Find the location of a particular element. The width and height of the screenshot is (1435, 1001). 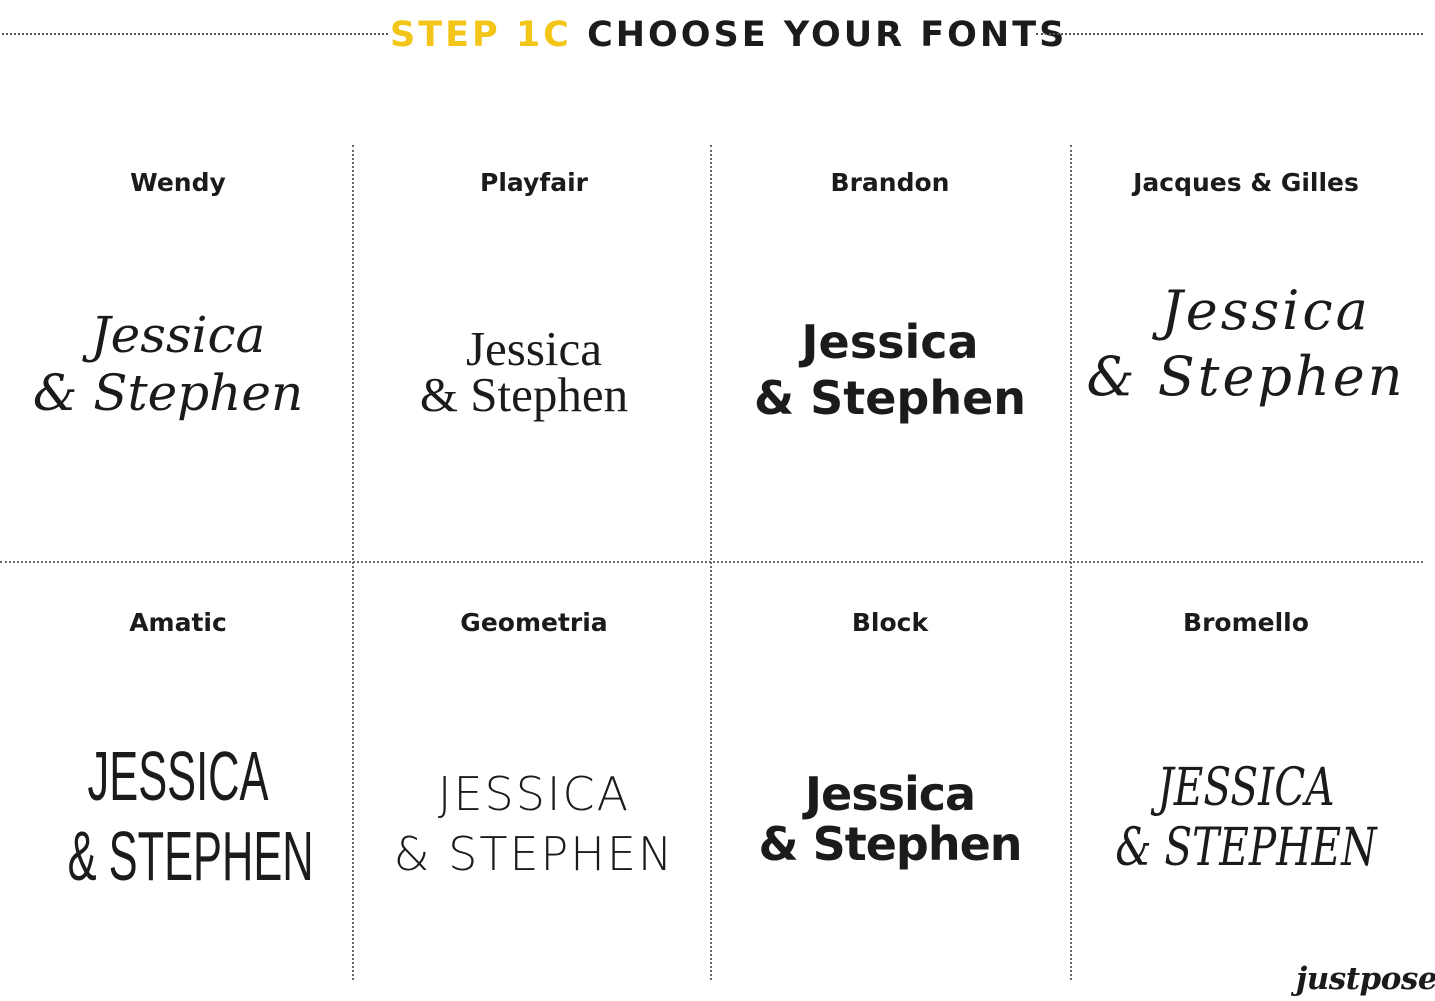

font-option-brandon: Brandon Jessica & Stephen is located at coordinates (890, 353).